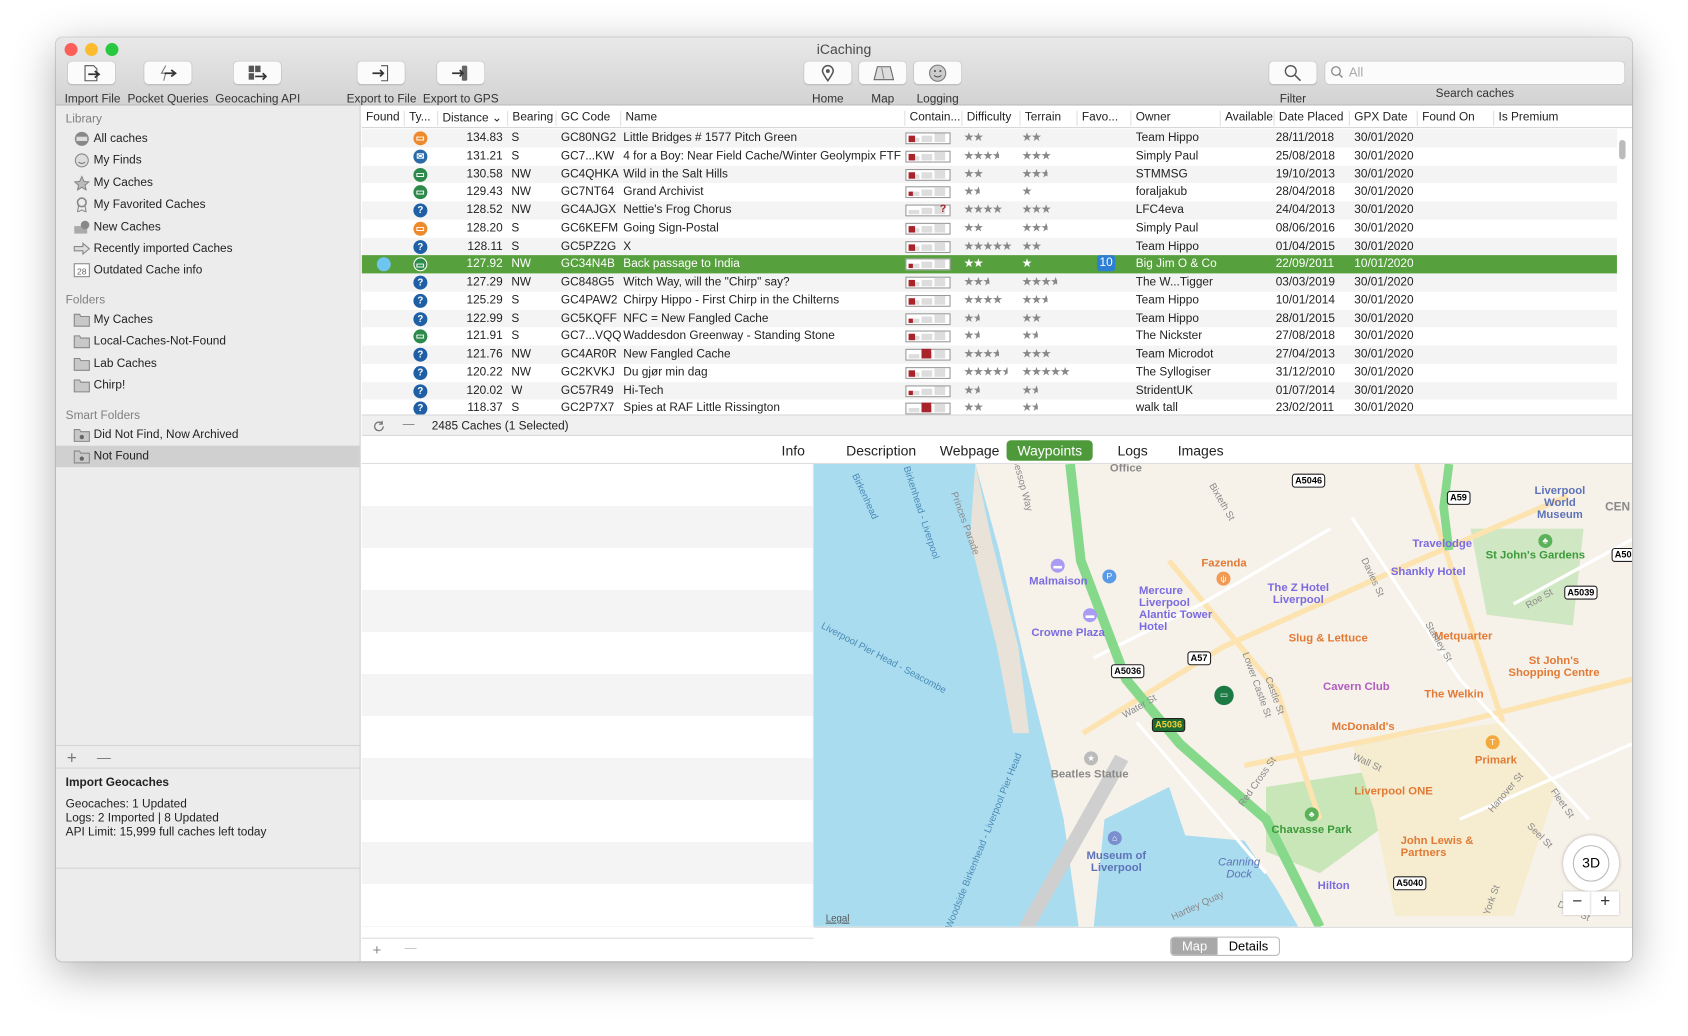  What do you see at coordinates (1311, 118) in the screenshot?
I see `column-header: Date Placed` at bounding box center [1311, 118].